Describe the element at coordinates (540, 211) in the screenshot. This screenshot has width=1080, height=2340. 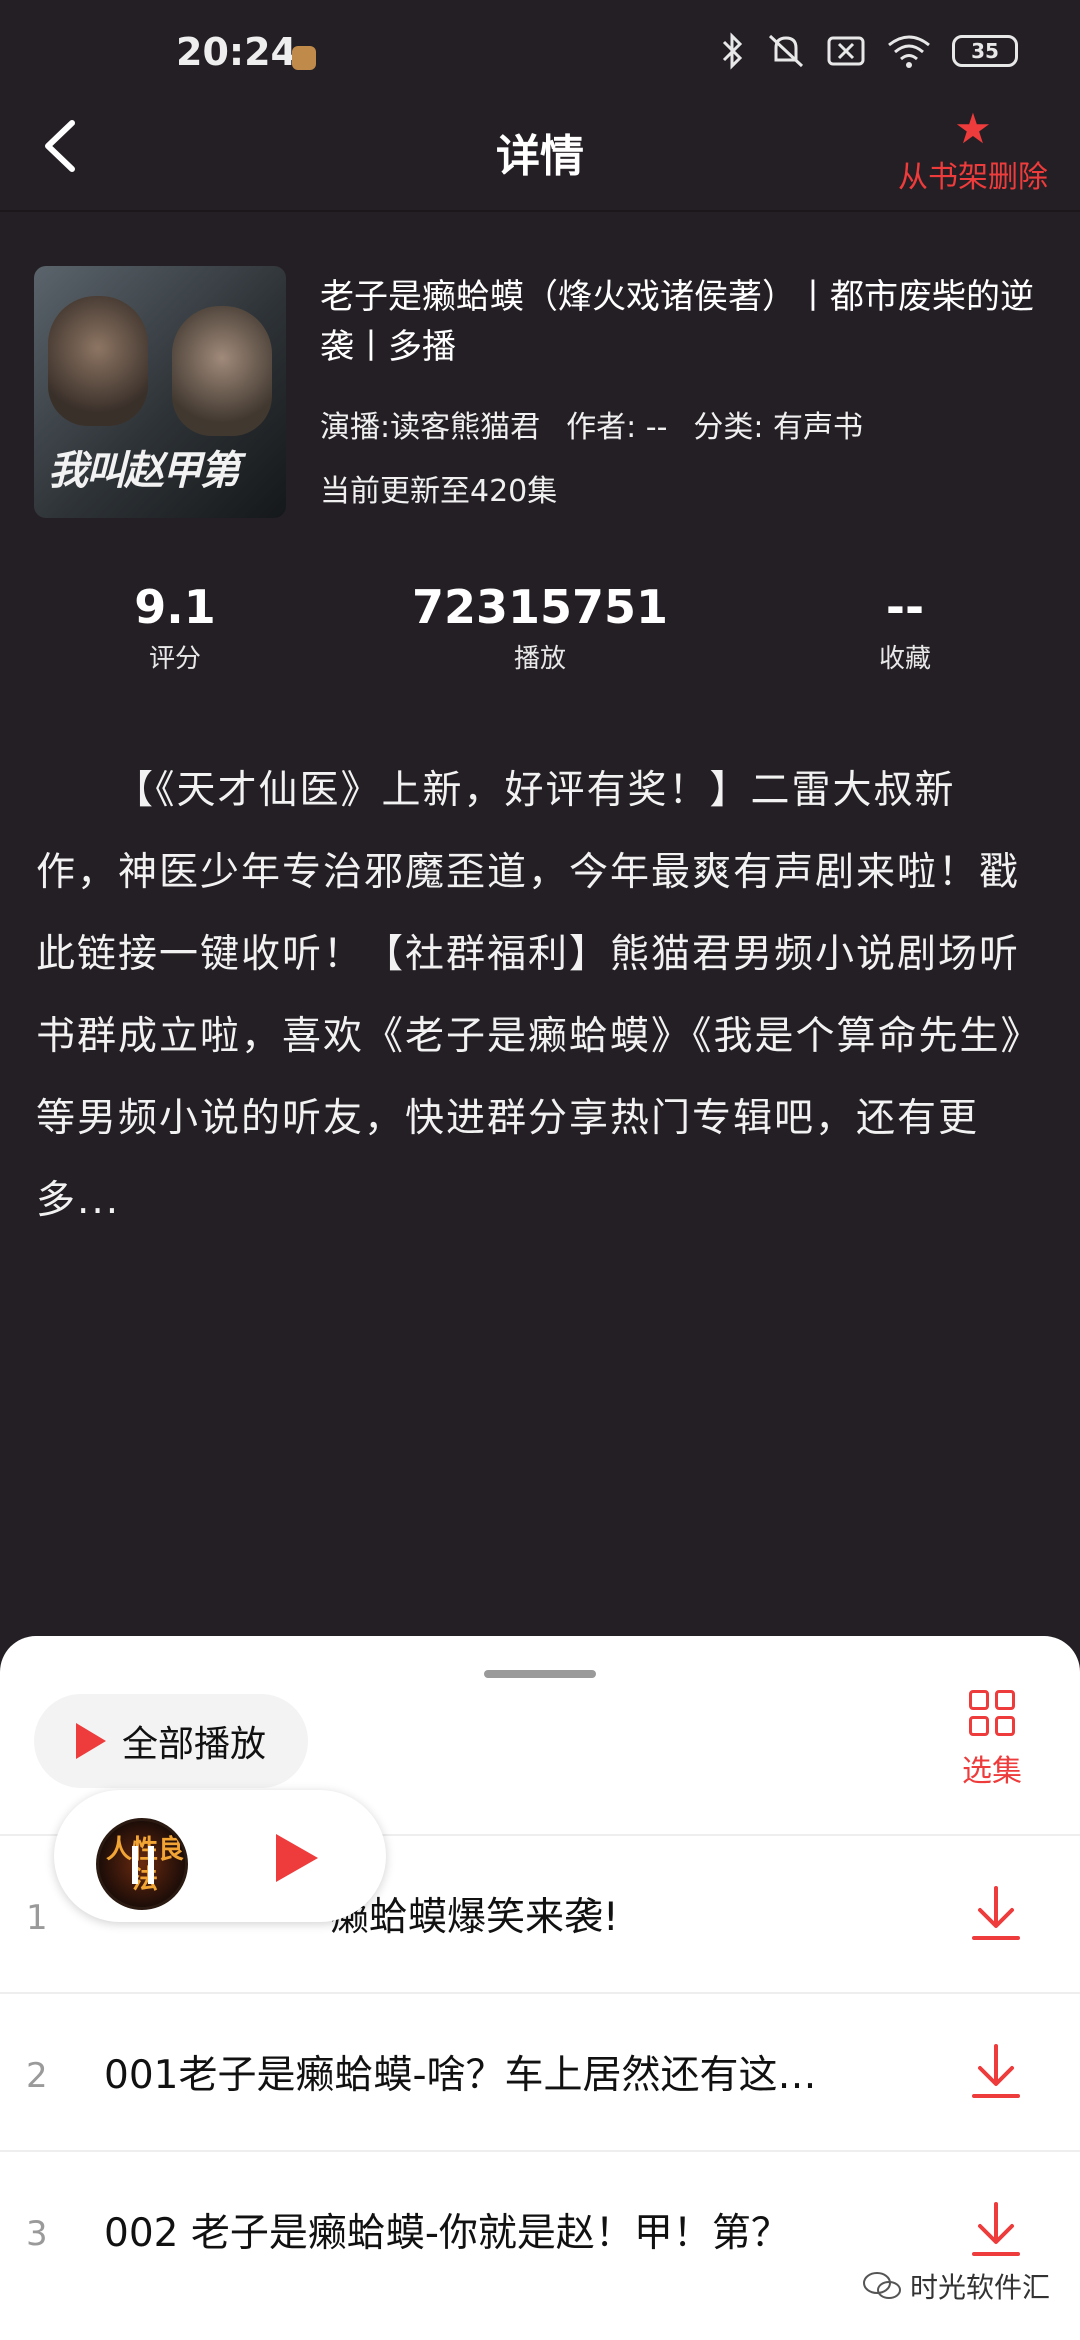
I see `header-divider` at that location.